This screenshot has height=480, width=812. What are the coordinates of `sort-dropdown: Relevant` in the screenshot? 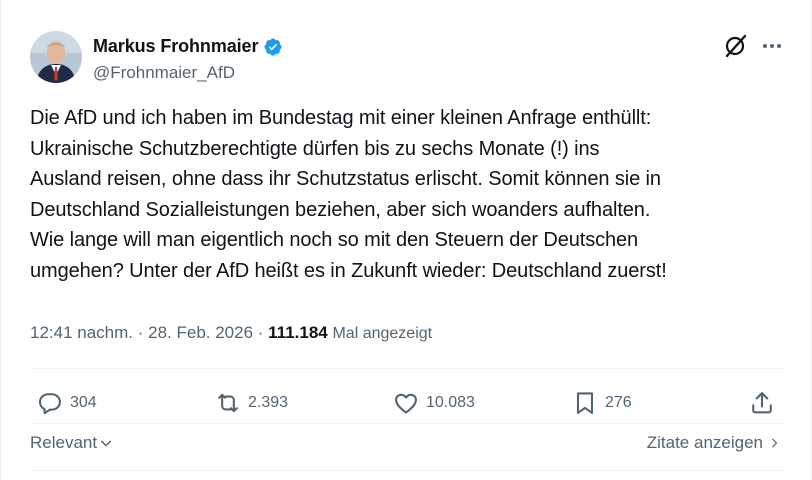 It's located at (71, 443).